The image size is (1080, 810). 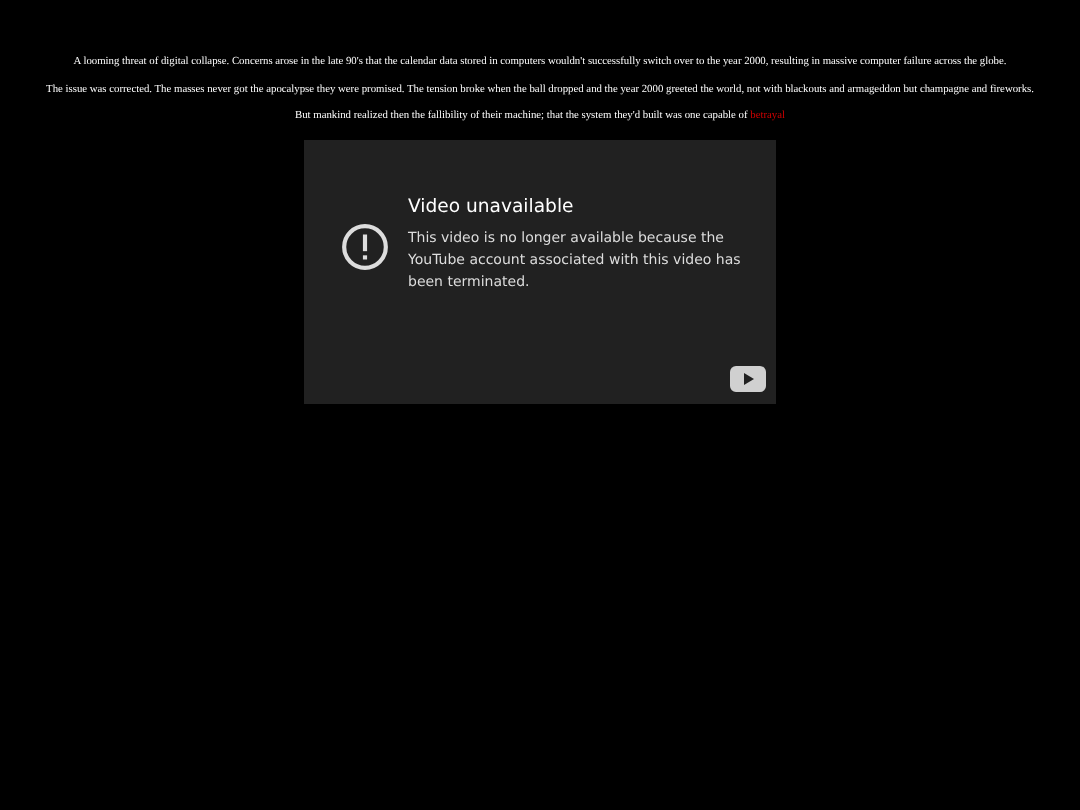 I want to click on youtube-play-icon, so click(x=748, y=379).